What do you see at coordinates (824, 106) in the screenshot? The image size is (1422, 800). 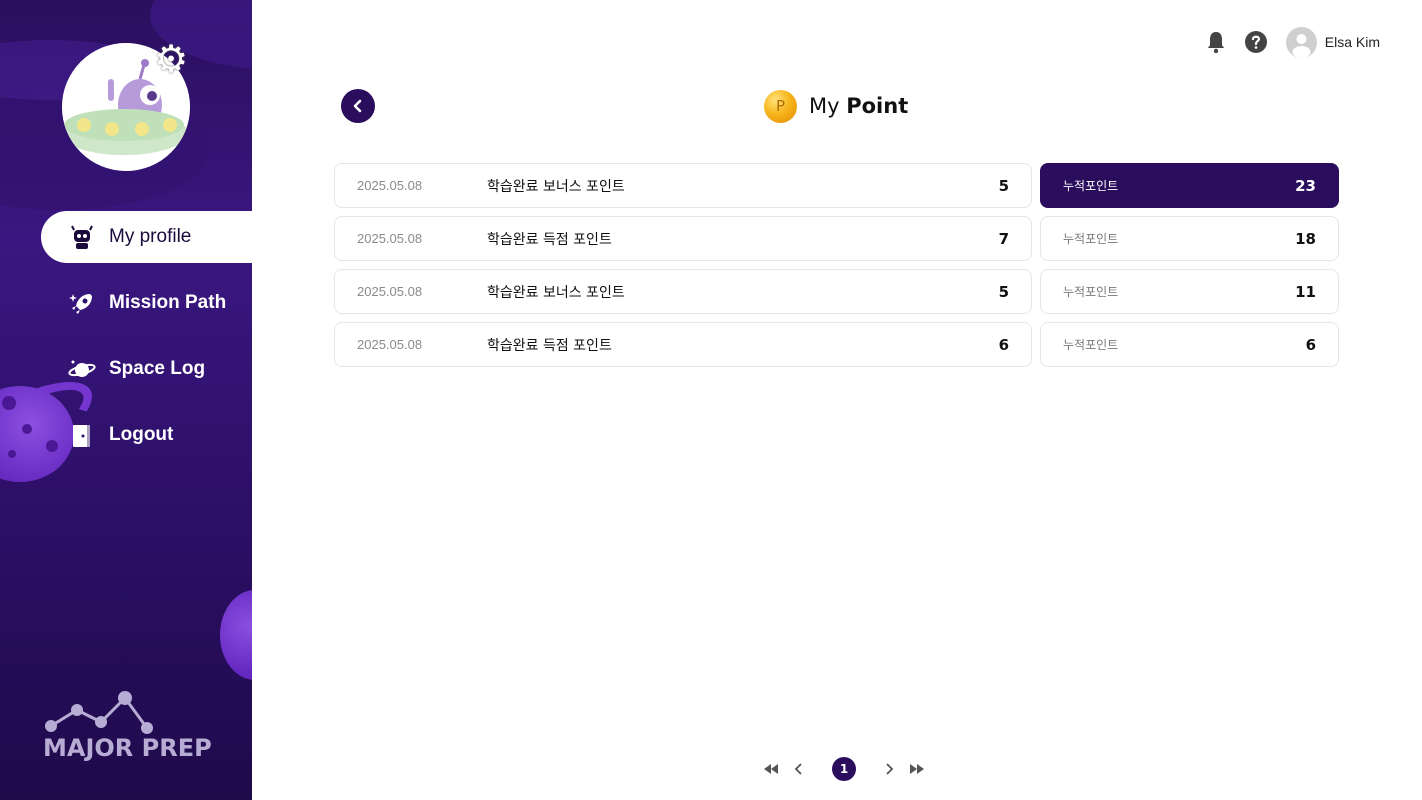 I see `page-title-prefix: My` at bounding box center [824, 106].